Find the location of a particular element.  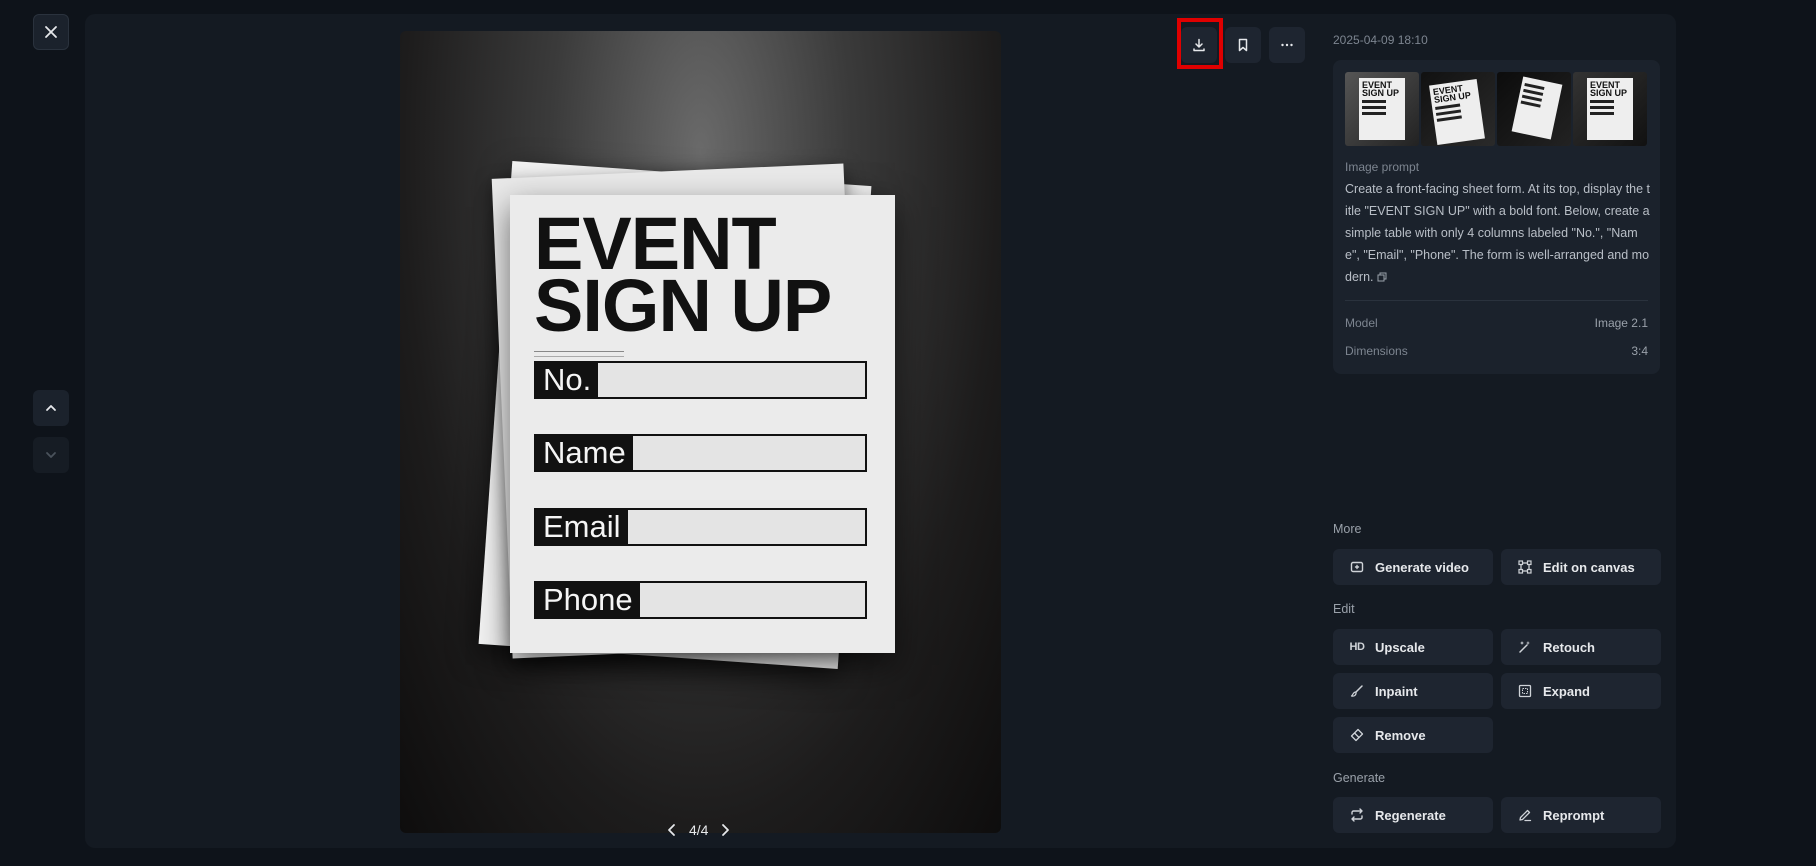

chevron-right-icon is located at coordinates (726, 830).